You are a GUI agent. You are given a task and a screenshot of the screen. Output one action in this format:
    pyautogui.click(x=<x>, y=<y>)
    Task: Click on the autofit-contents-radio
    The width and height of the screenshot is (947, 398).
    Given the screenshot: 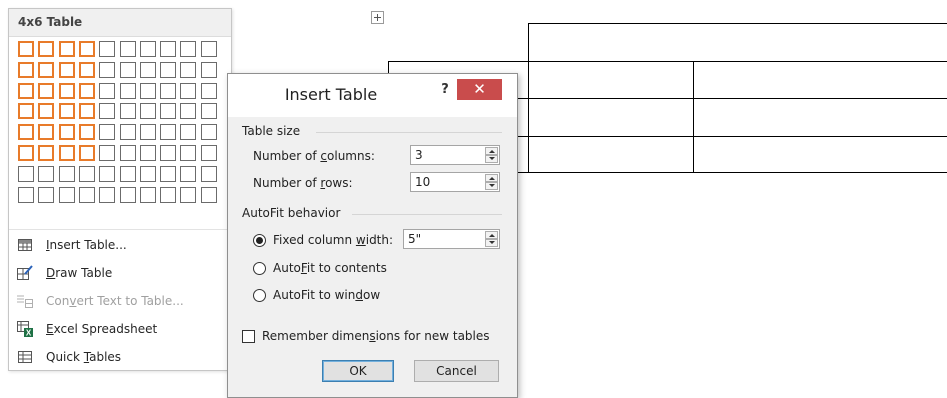 What is the action you would take?
    pyautogui.click(x=259, y=268)
    